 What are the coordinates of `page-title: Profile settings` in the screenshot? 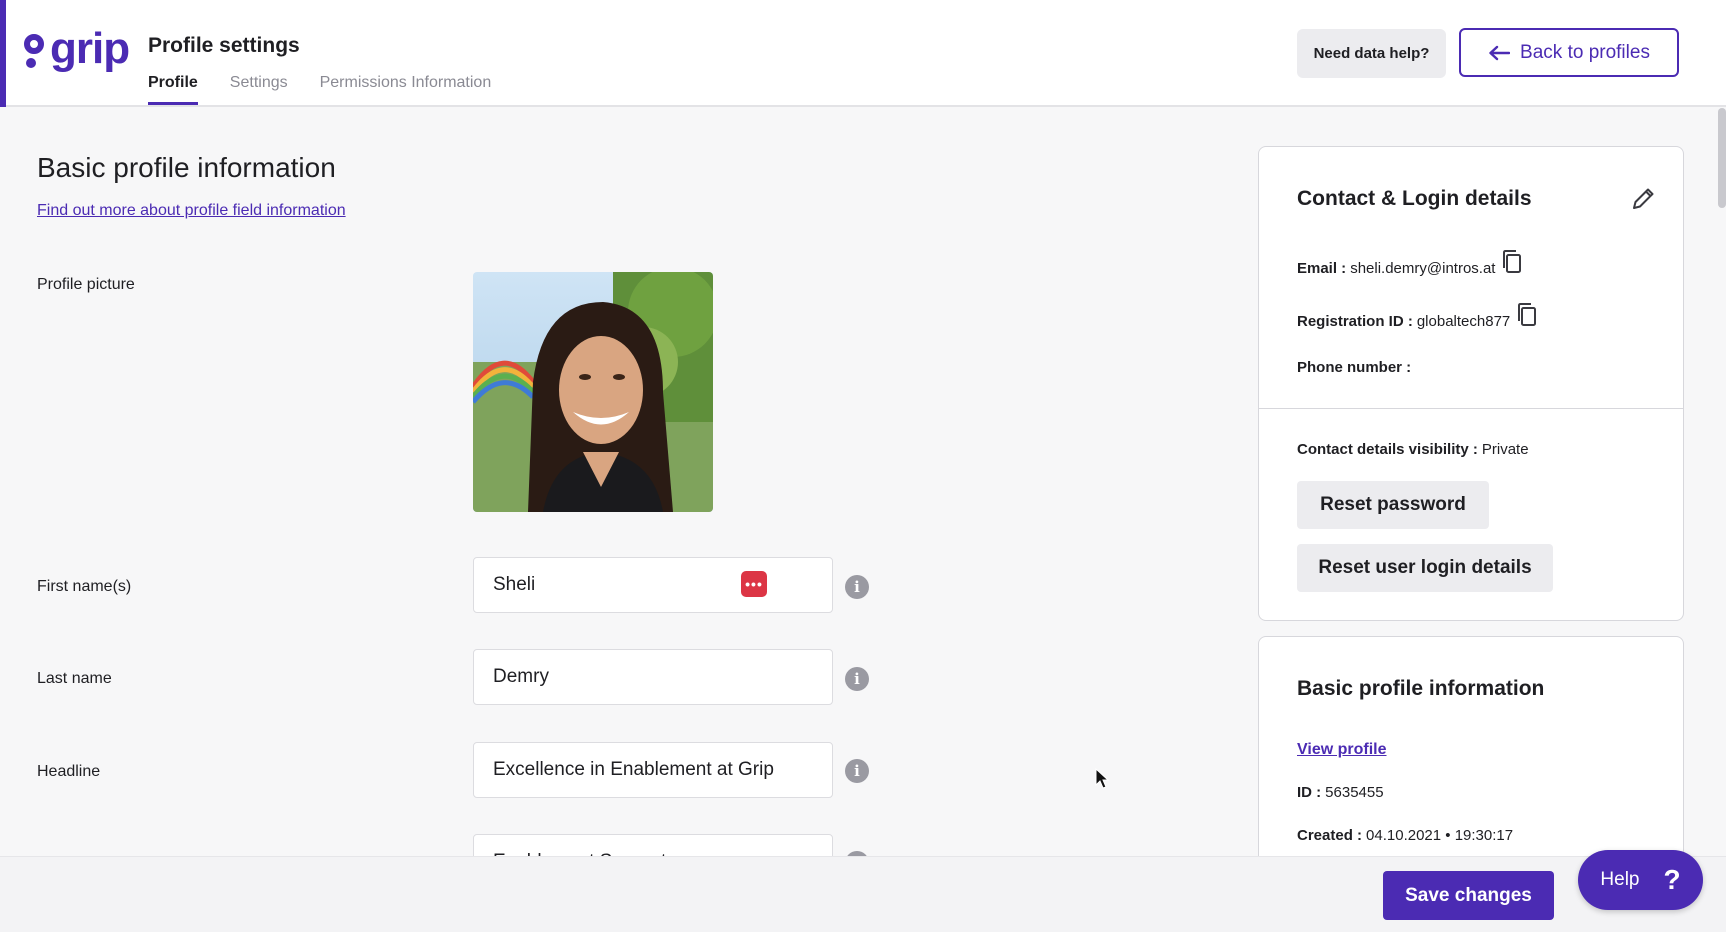 It's located at (224, 45).